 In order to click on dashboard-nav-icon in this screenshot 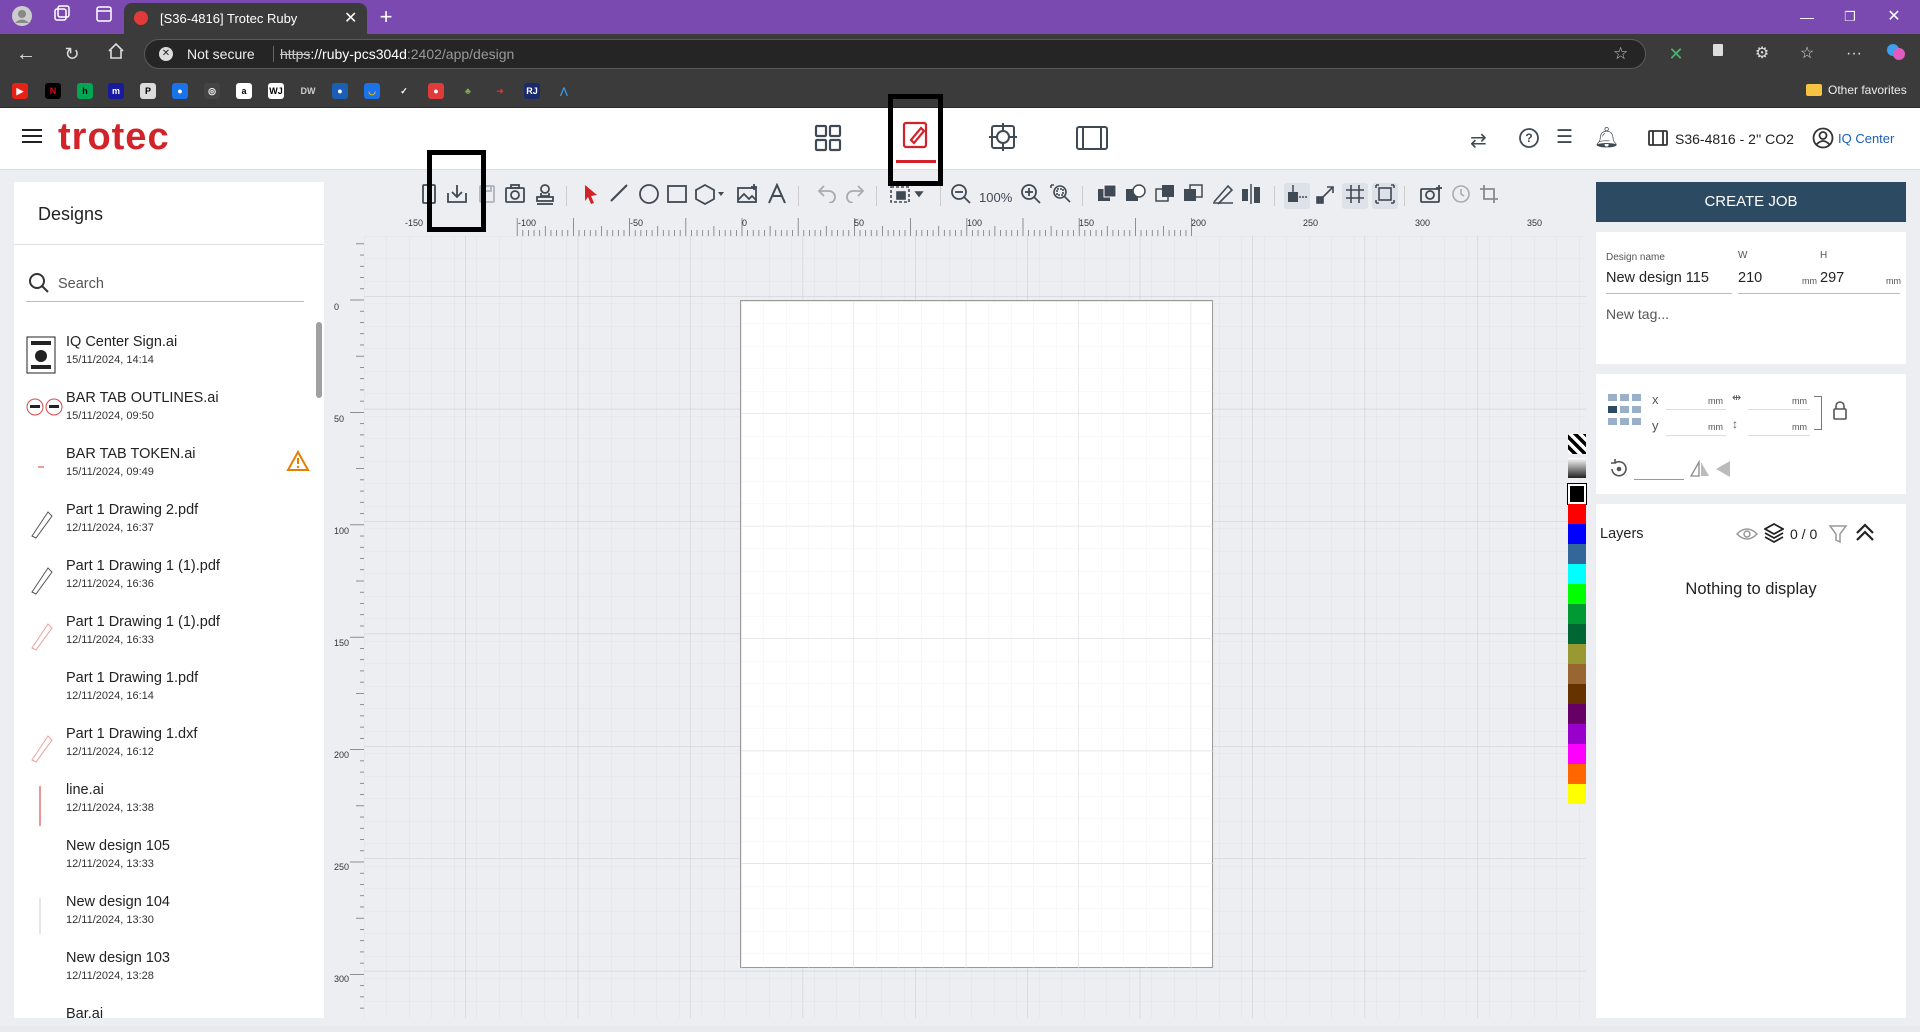, I will do `click(828, 140)`.